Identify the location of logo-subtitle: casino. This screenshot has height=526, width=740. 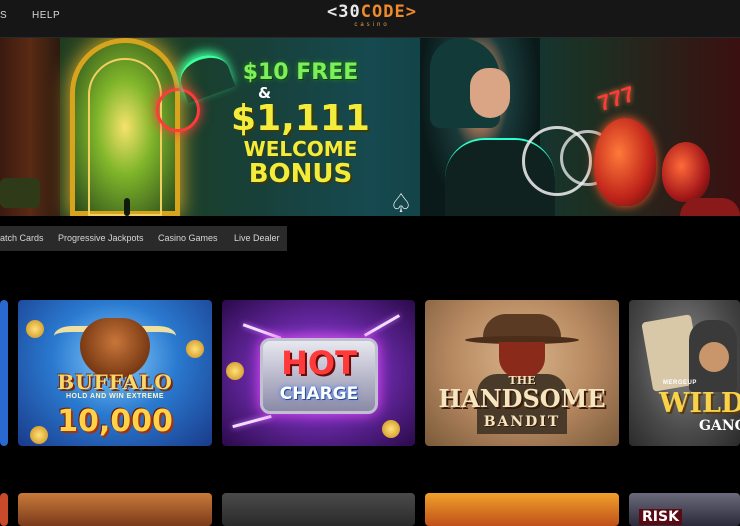
(372, 25).